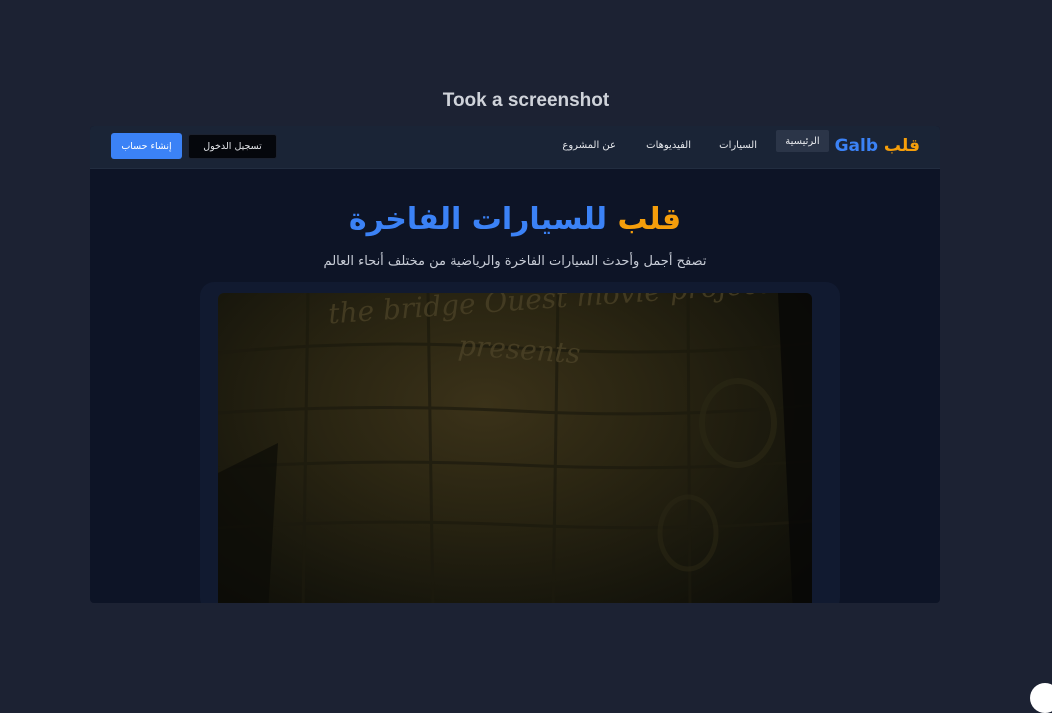 The image size is (1052, 713). I want to click on login-button: تسجيل الدخول, so click(232, 146).